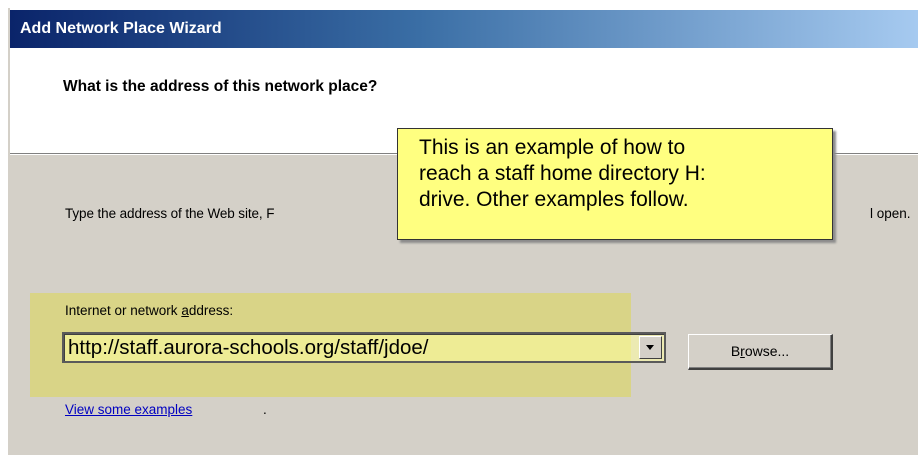  What do you see at coordinates (735, 351) in the screenshot?
I see `browse-label-part: B` at bounding box center [735, 351].